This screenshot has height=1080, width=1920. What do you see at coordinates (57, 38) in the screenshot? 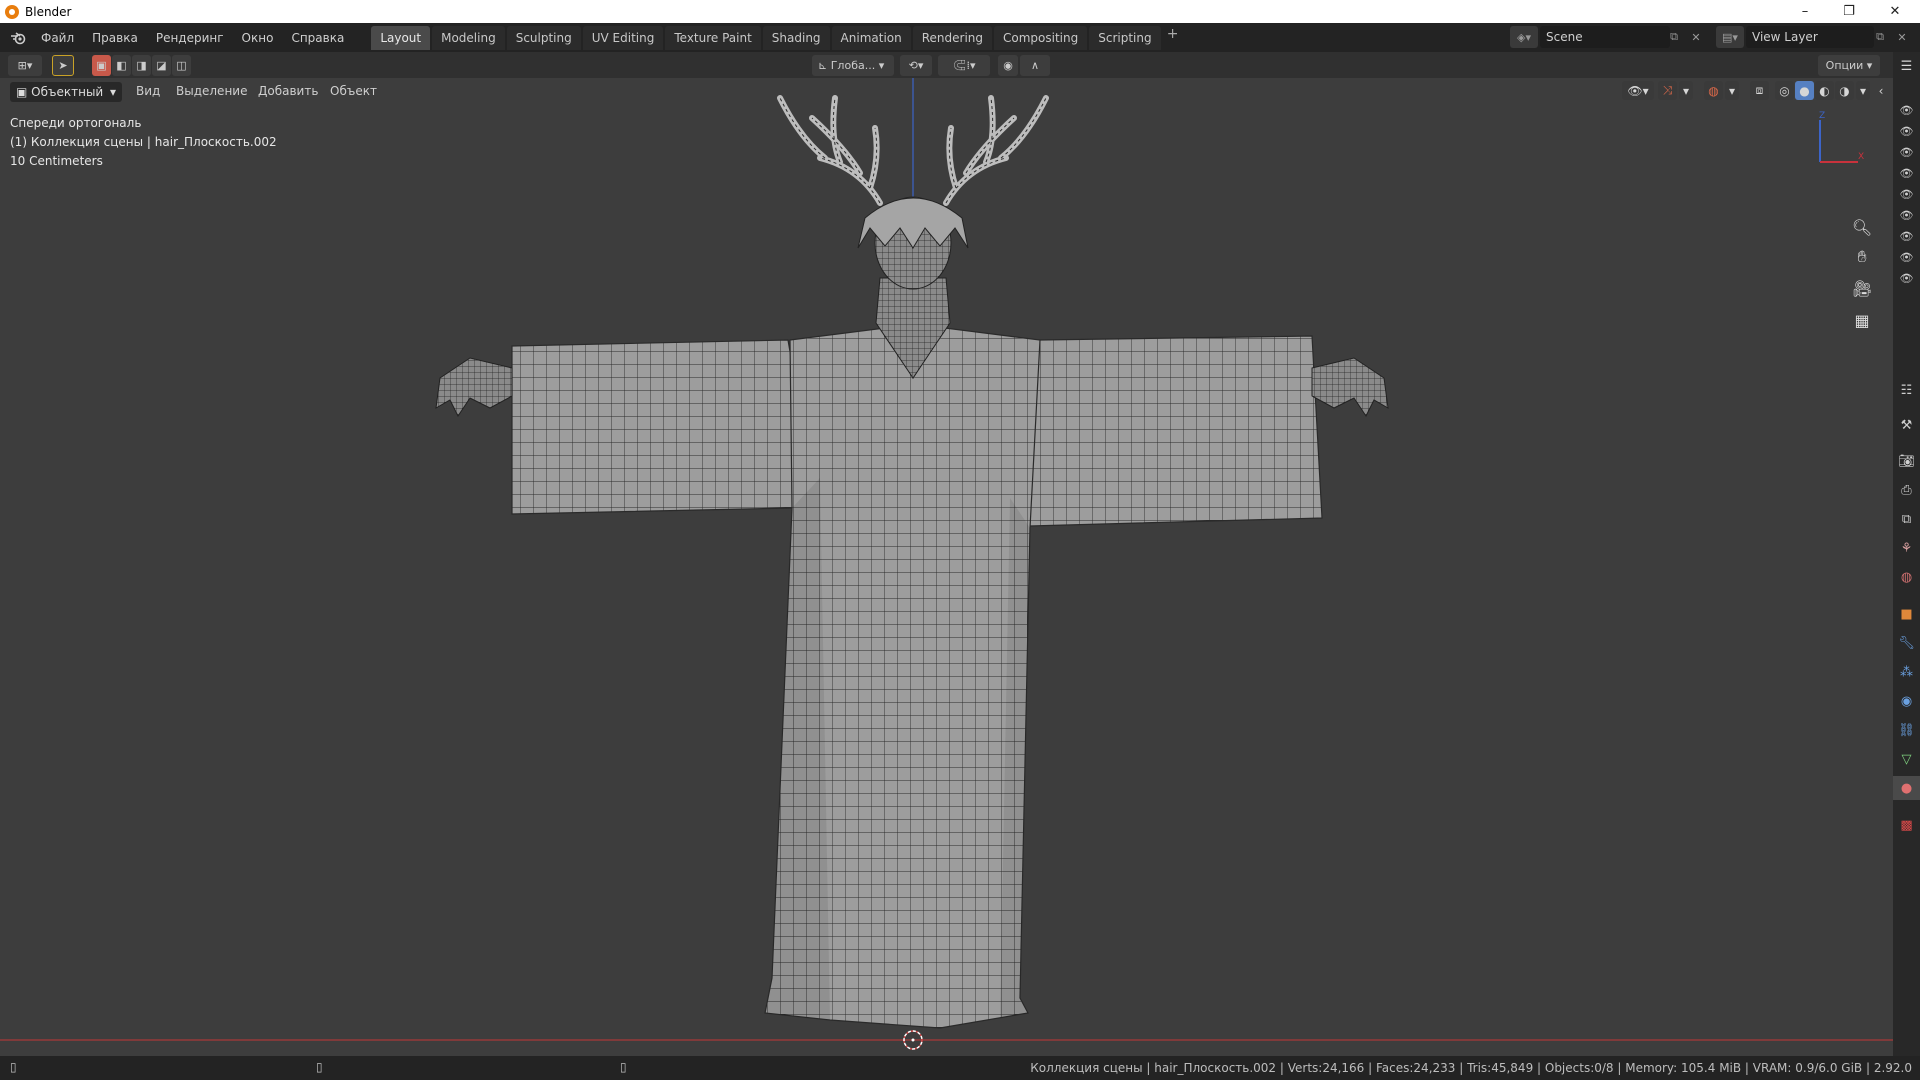
I see `menu-file: Файл` at bounding box center [57, 38].